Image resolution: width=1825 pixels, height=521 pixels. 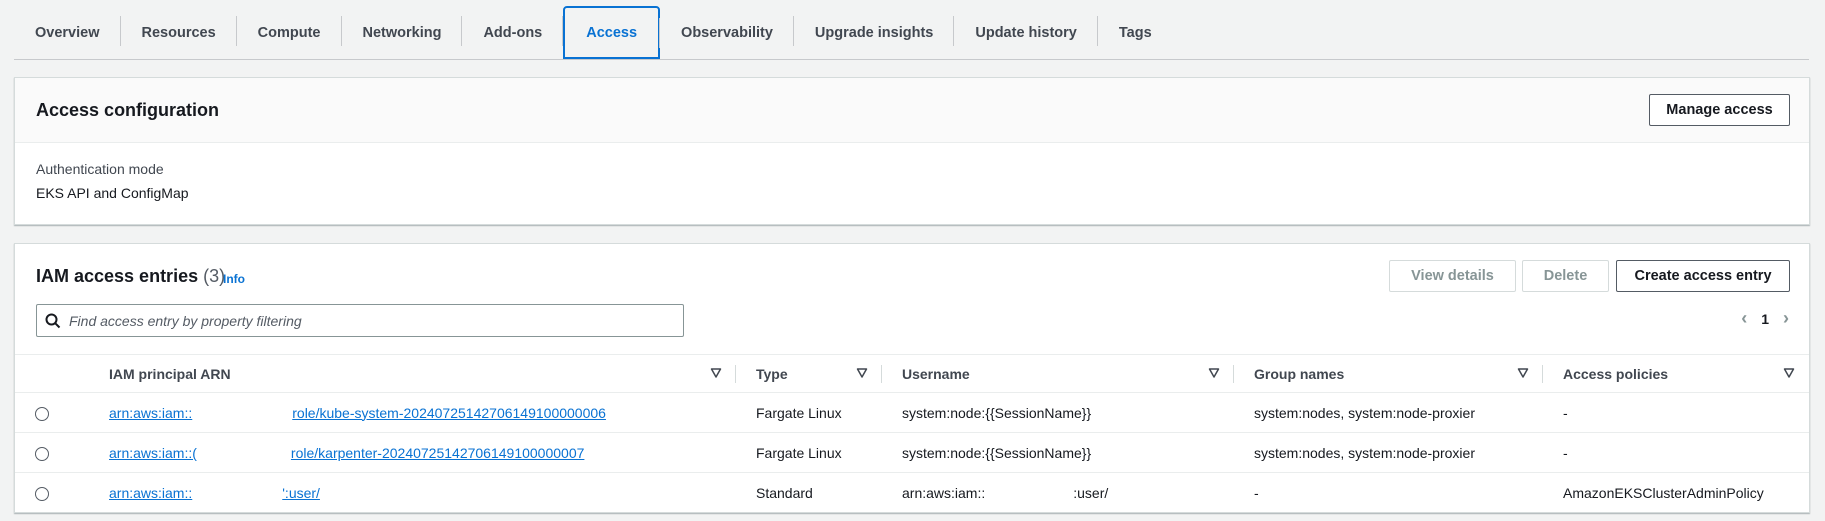 I want to click on column-header-access-policies: Access policies, so click(x=1676, y=374).